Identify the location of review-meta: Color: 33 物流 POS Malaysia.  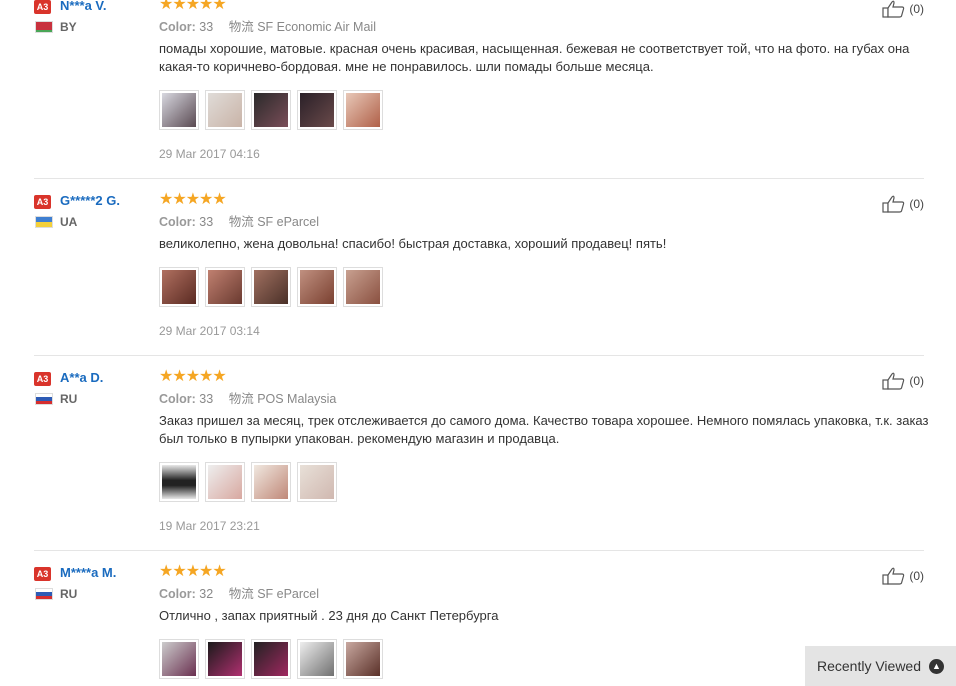
(247, 397).